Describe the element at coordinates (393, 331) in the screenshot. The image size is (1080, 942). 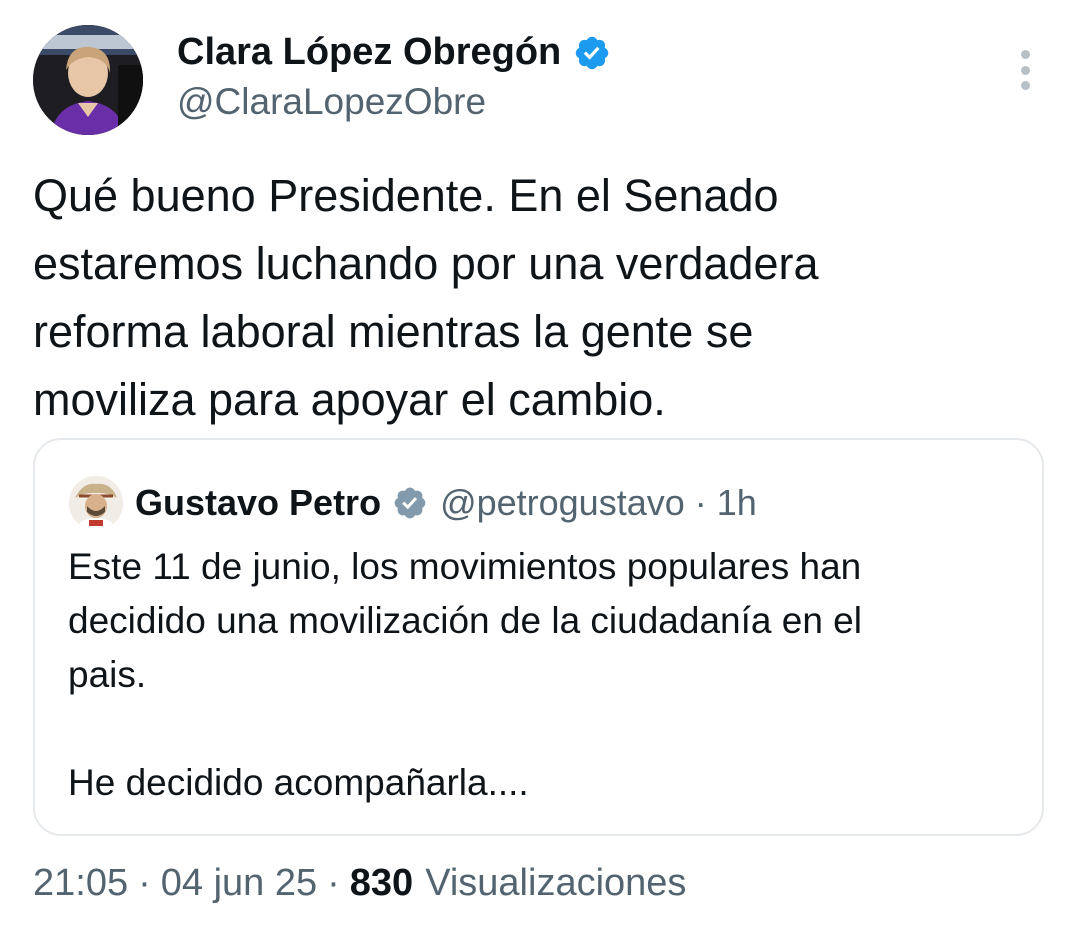
I see `tweet-text-line: reforma laboral mientras la gente se` at that location.